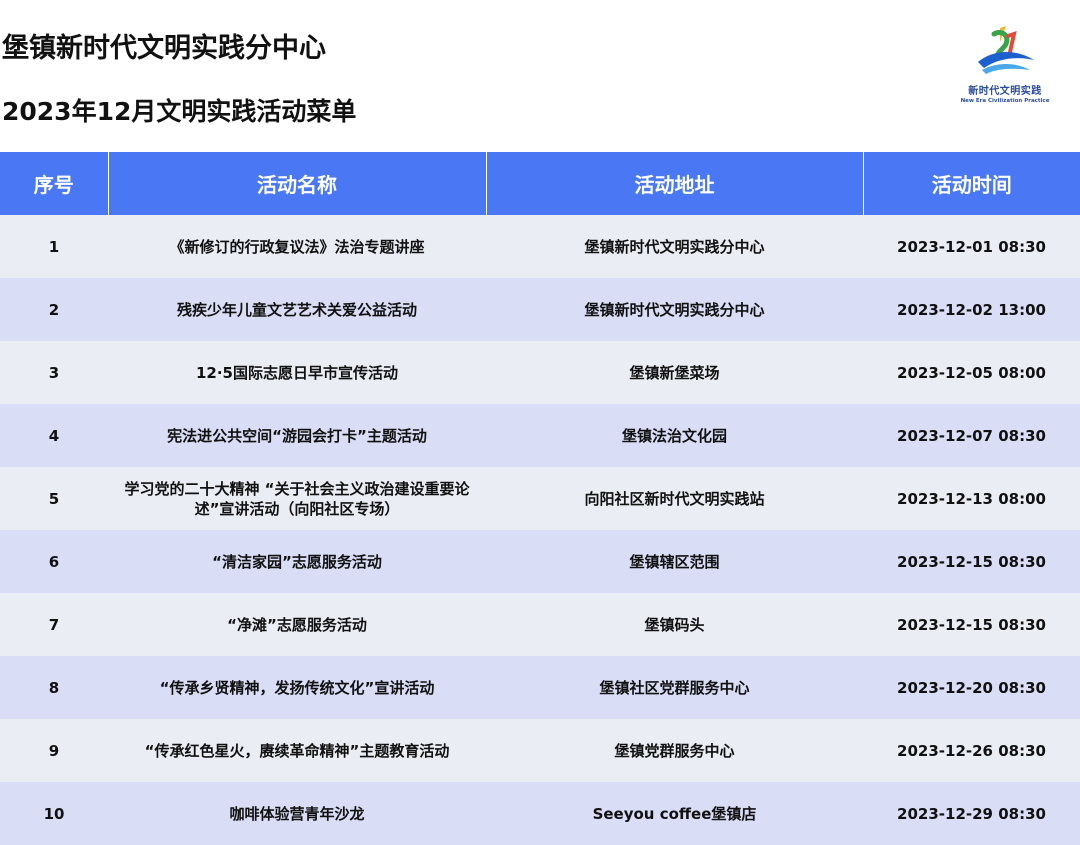 The height and width of the screenshot is (845, 1080). What do you see at coordinates (674, 750) in the screenshot?
I see `cell-address: 堡镇党群服务中心` at bounding box center [674, 750].